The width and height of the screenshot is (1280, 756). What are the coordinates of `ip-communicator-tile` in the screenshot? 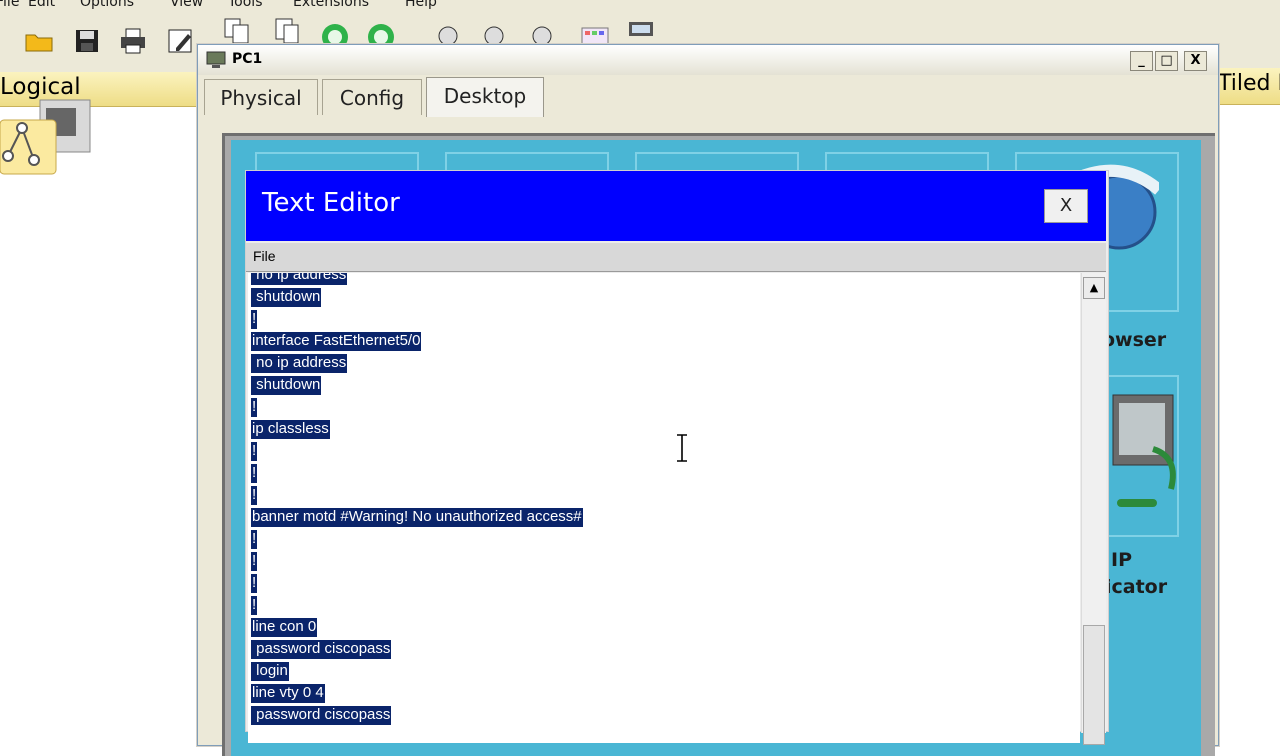 It's located at (1142, 456).